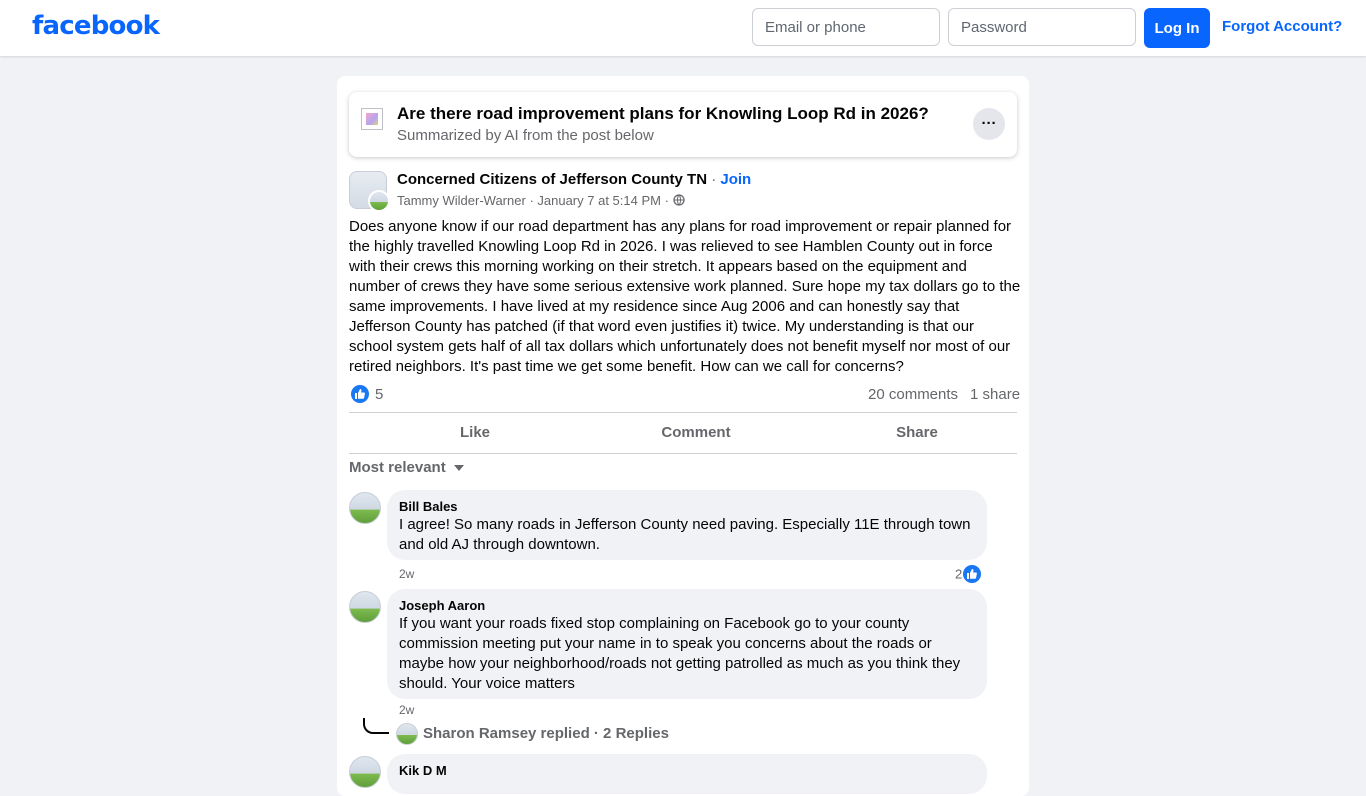 Image resolution: width=1366 pixels, height=796 pixels. I want to click on comment-button: Comment, so click(696, 433).